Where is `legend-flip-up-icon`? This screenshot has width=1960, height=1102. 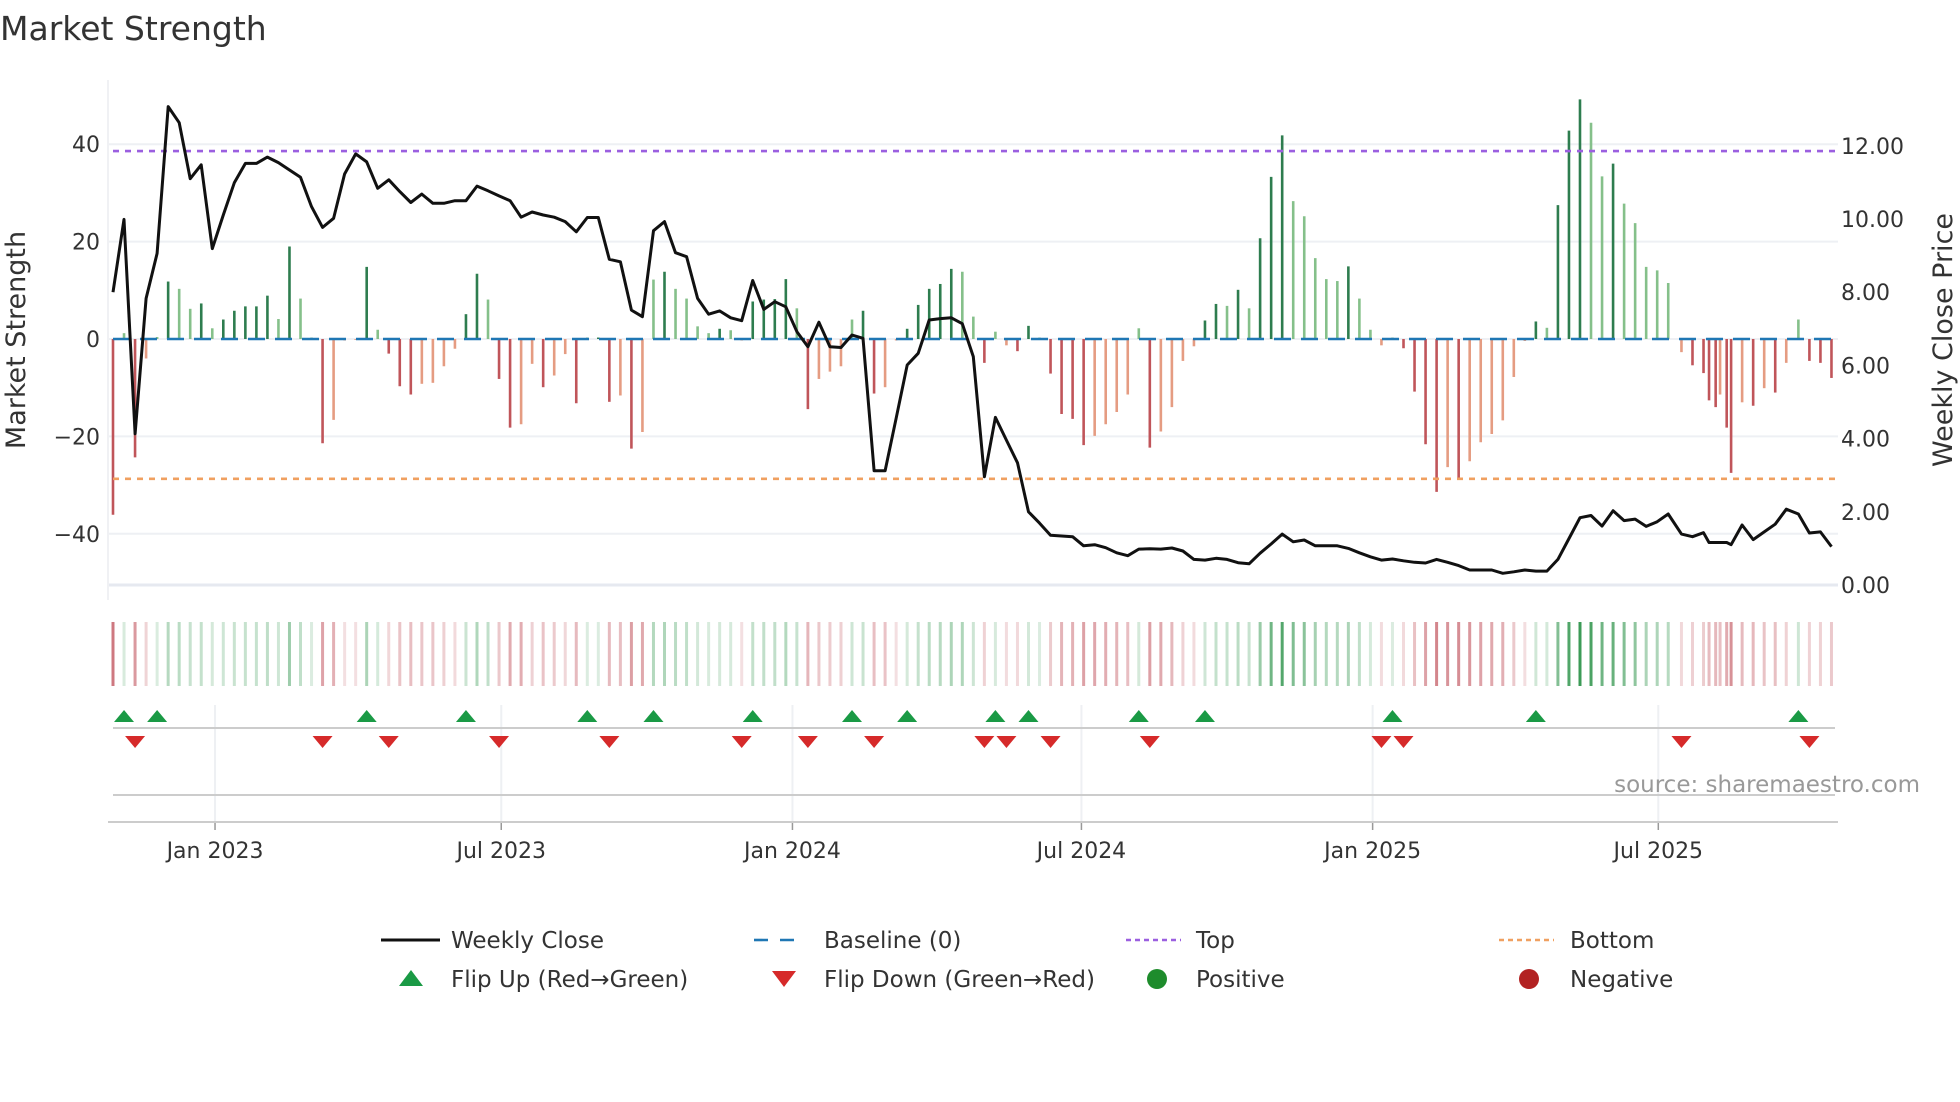 legend-flip-up-icon is located at coordinates (411, 978).